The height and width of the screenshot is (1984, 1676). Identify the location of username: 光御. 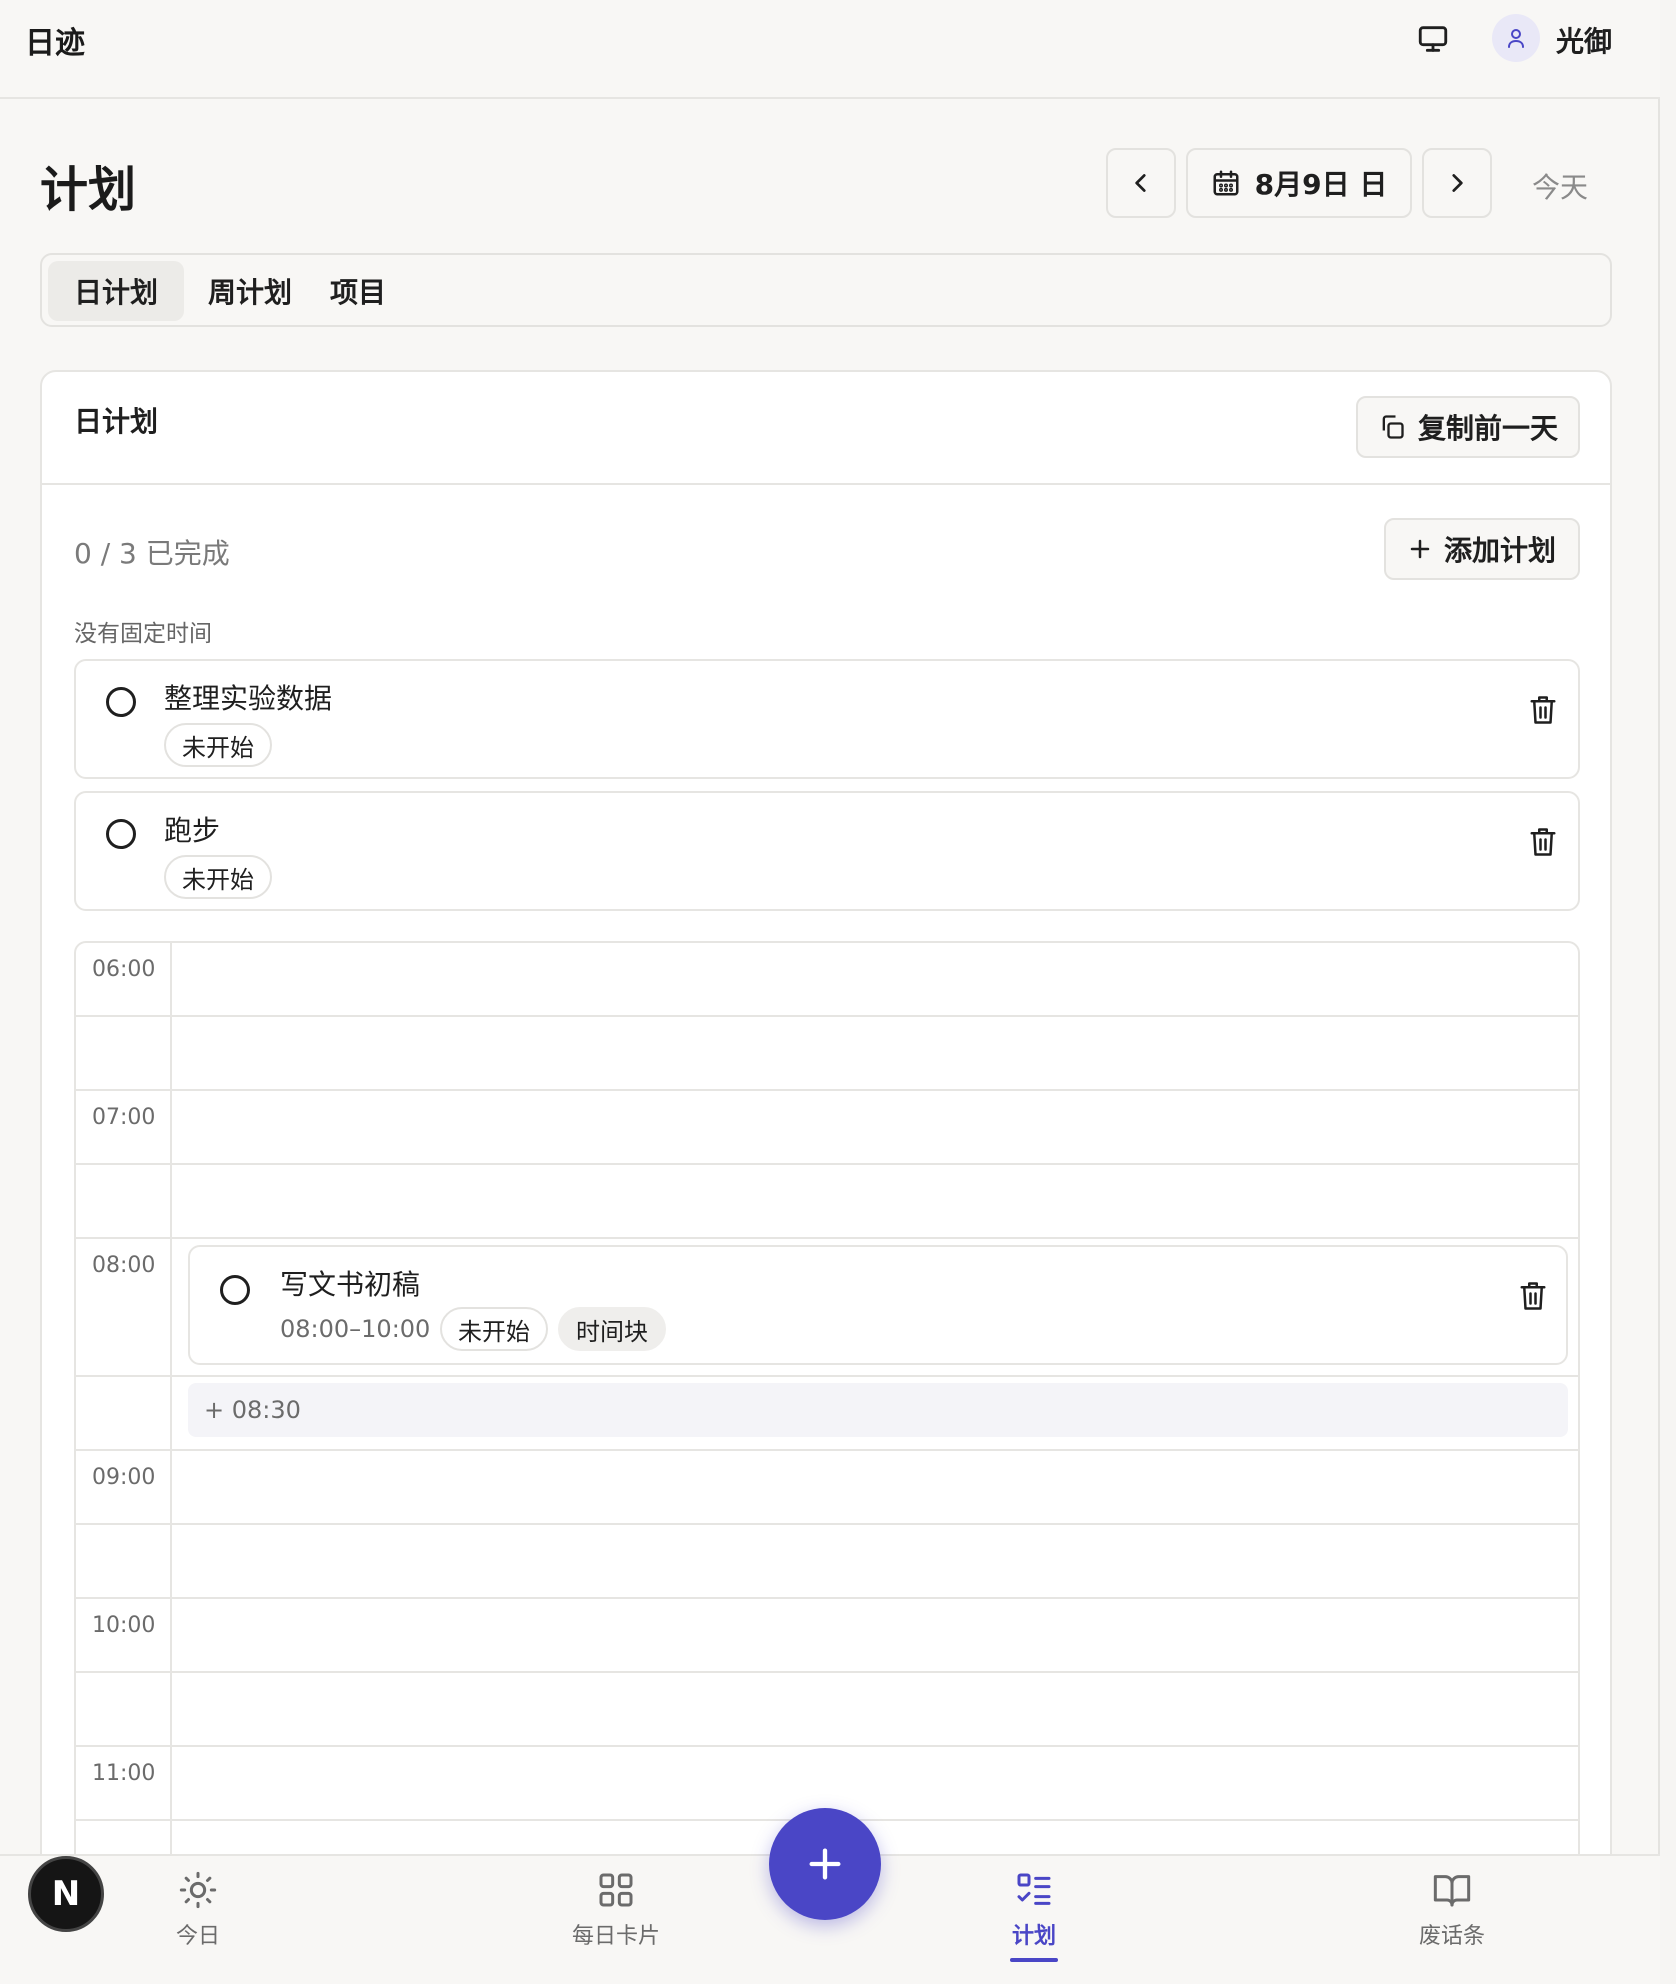
(1584, 40).